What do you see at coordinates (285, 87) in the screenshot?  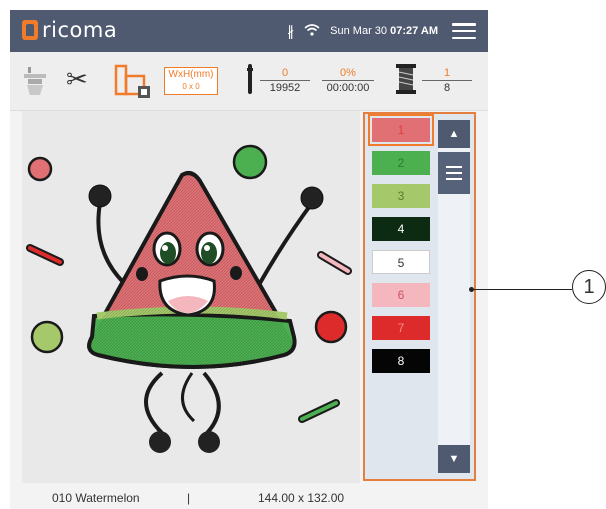 I see `stitch-total: 19952` at bounding box center [285, 87].